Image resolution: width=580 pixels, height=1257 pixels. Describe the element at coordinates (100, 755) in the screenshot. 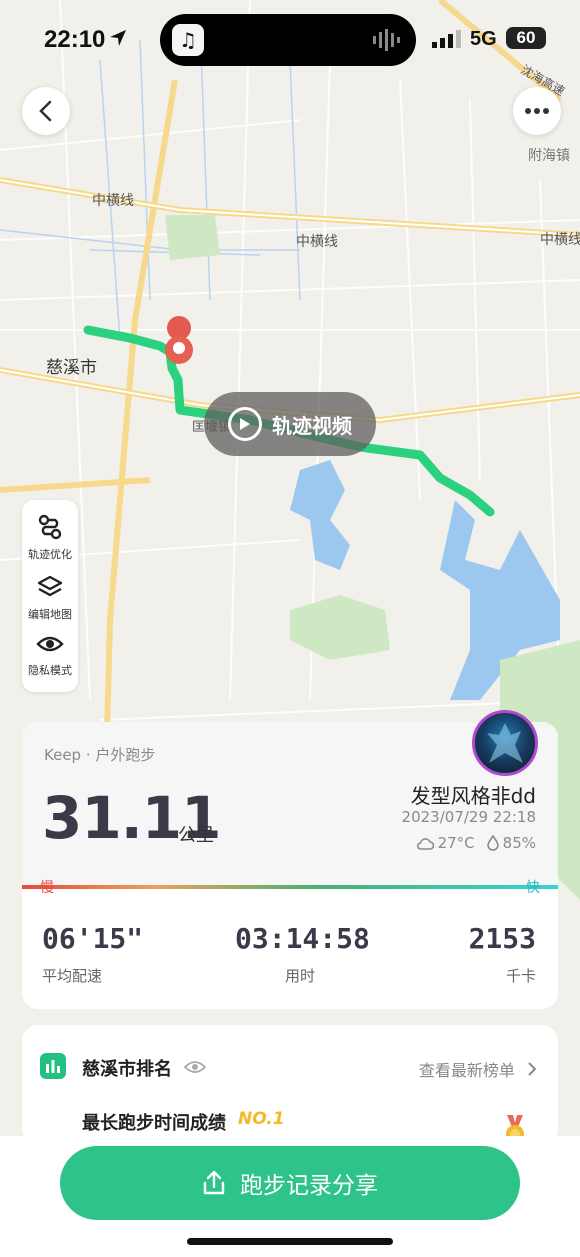

I see `run-source: Keep · 户外跑步` at that location.